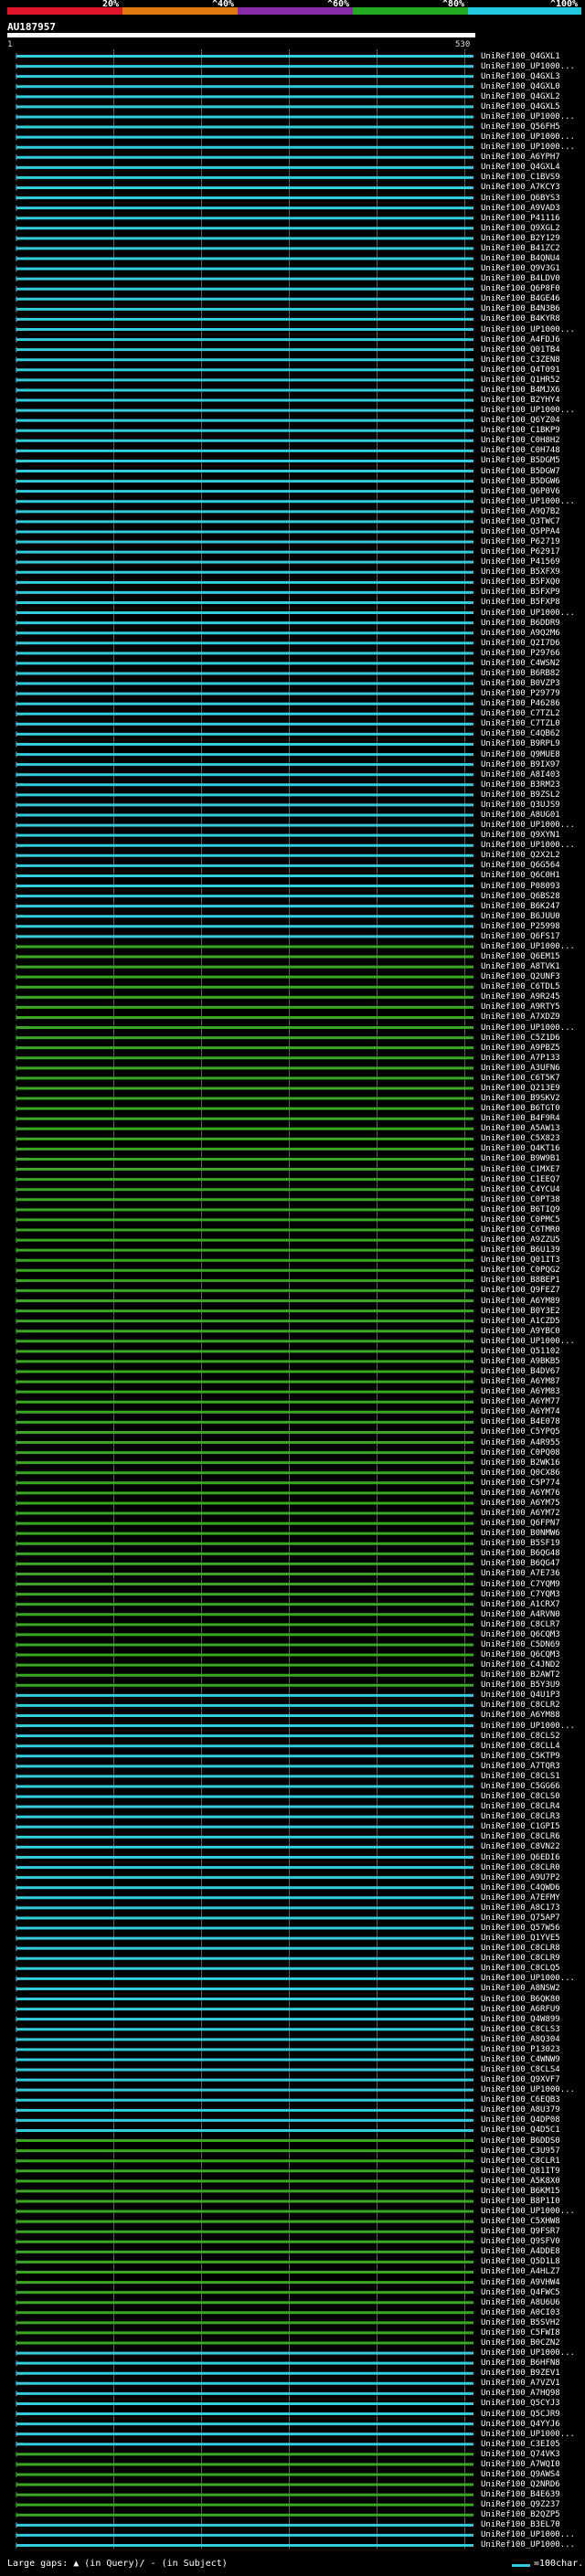  Describe the element at coordinates (520, 653) in the screenshot. I see `hit-label: UniRef100_P29766` at that location.